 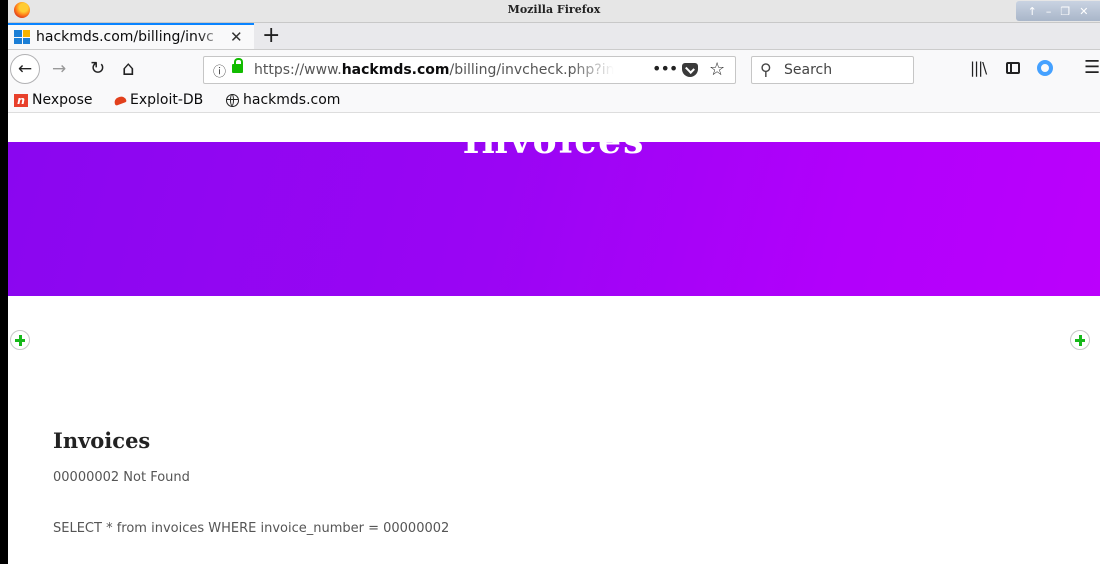 I want to click on close-window-icon: ✕, so click(x=1083, y=11).